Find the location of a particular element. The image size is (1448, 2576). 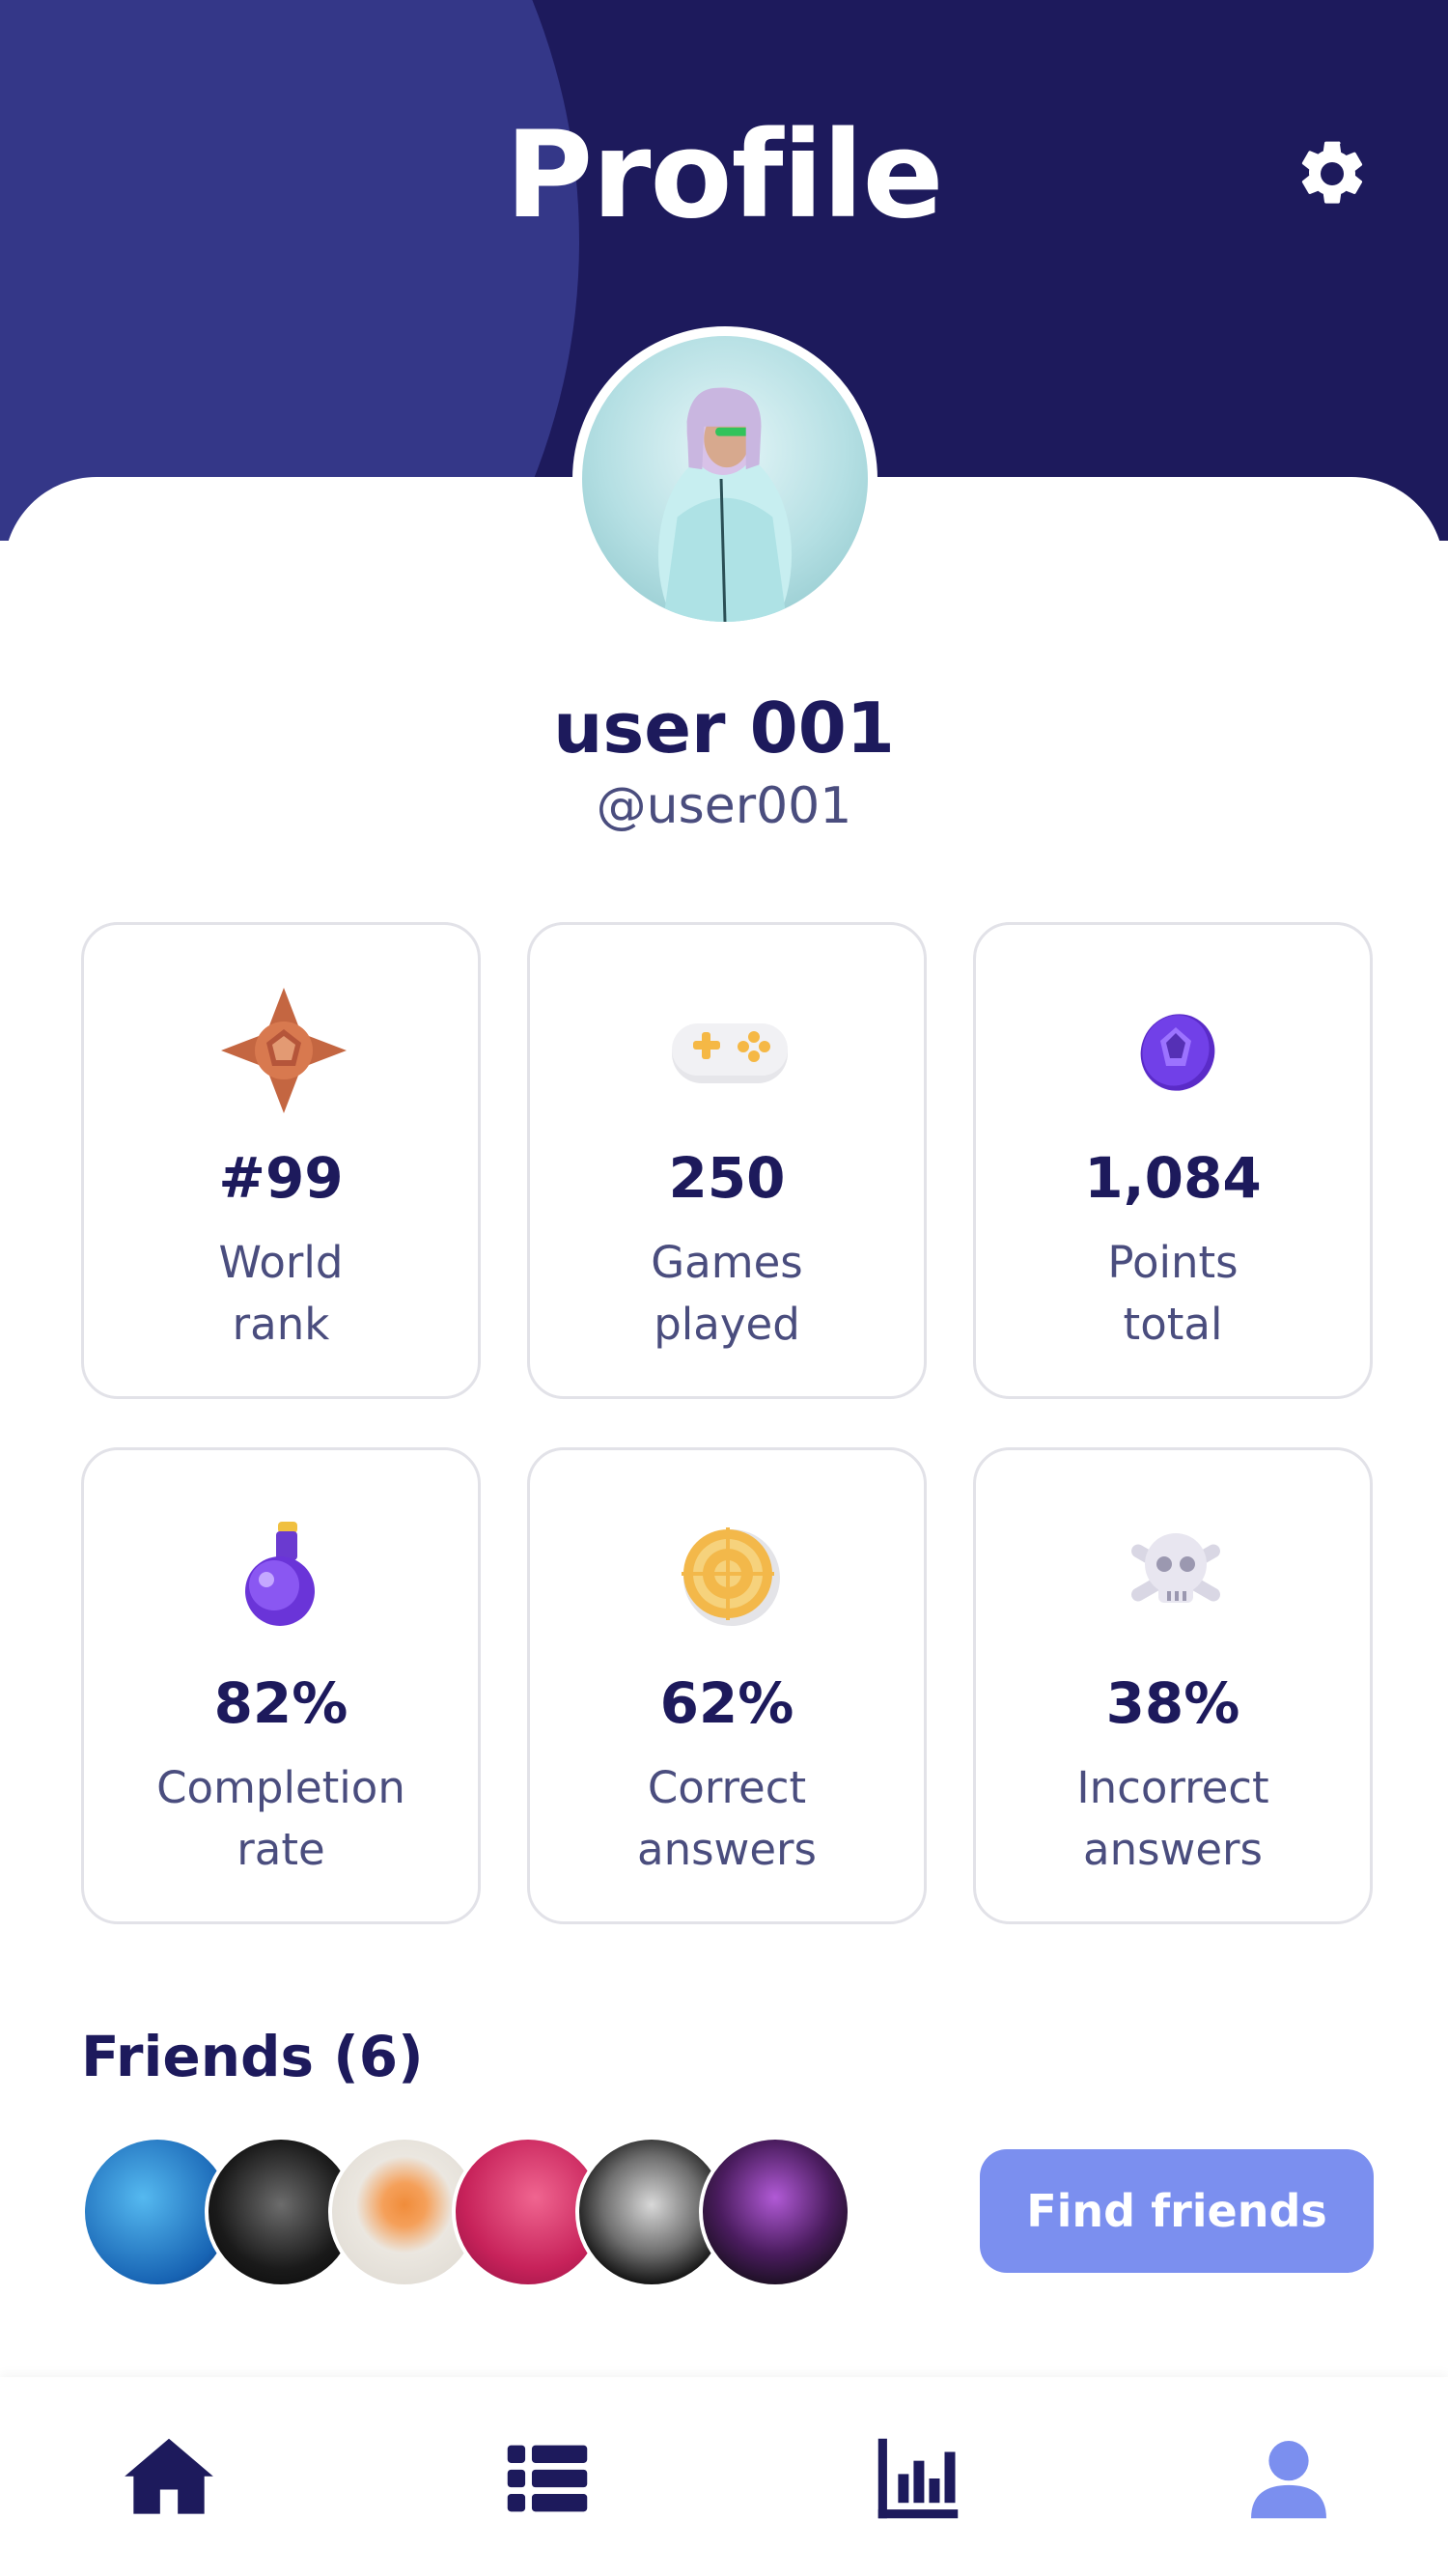

header-decoration is located at coordinates (290, 271).